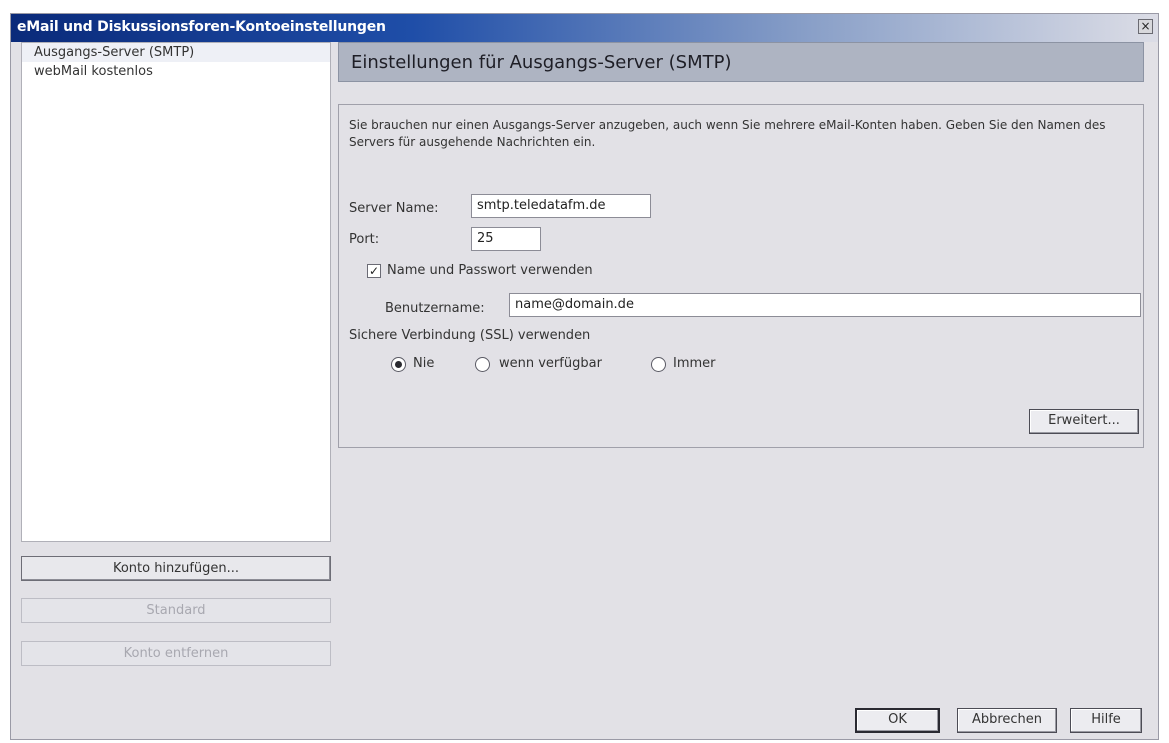  I want to click on ssl-always-label: Immer, so click(694, 363).